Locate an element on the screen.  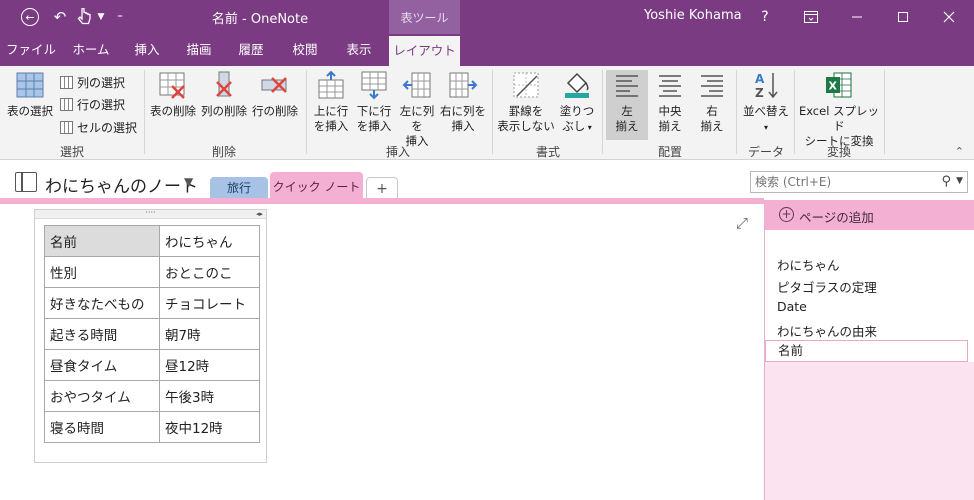
page-item-date: Date is located at coordinates (792, 306).